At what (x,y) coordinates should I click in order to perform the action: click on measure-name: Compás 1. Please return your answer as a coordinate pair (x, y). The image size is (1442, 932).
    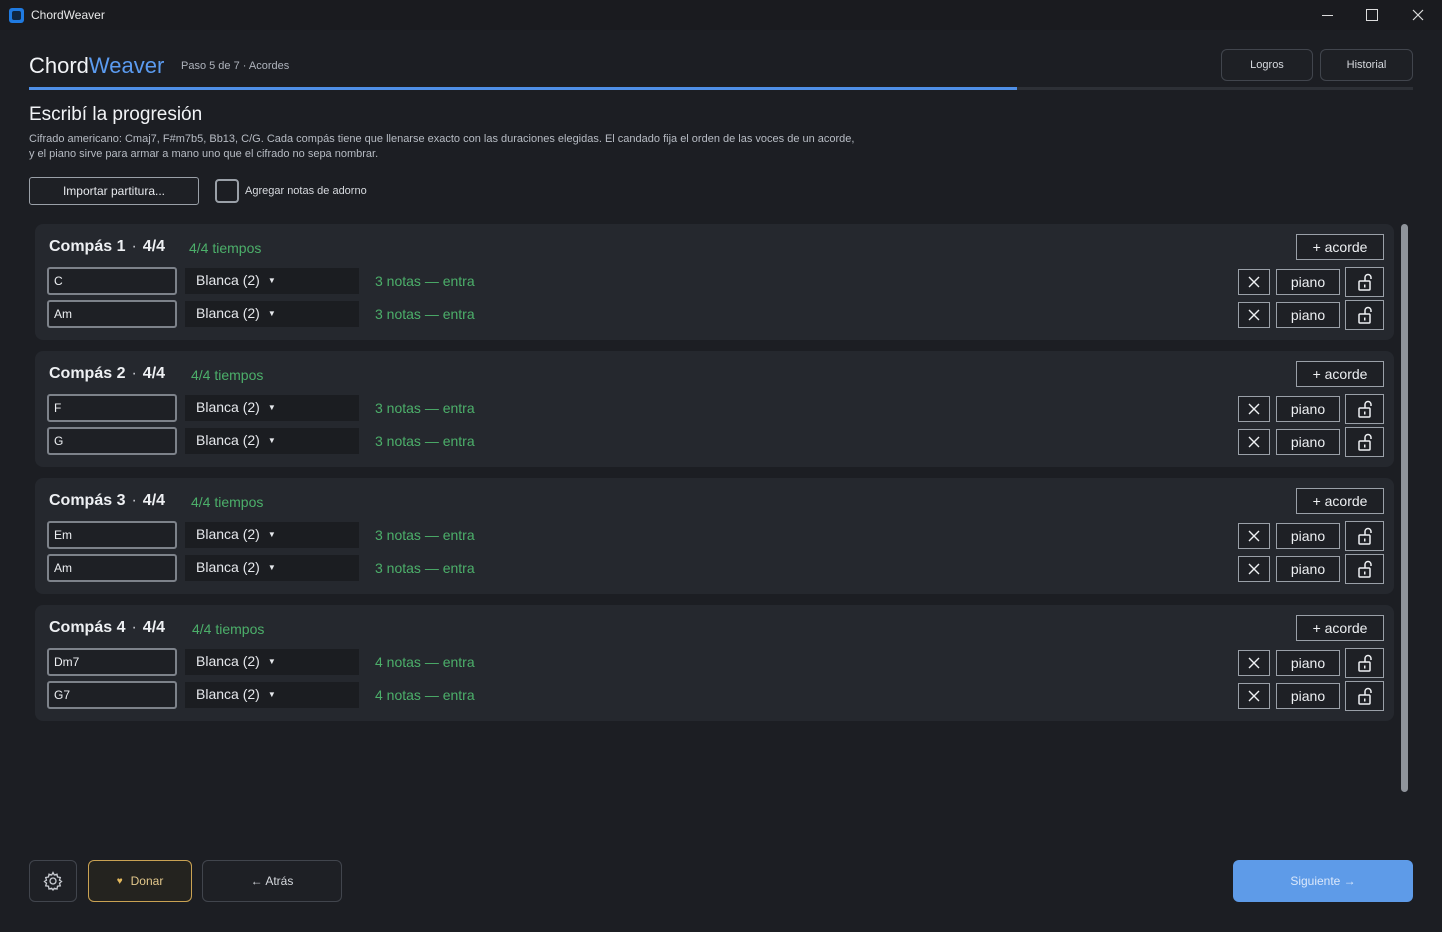
    Looking at the image, I should click on (87, 246).